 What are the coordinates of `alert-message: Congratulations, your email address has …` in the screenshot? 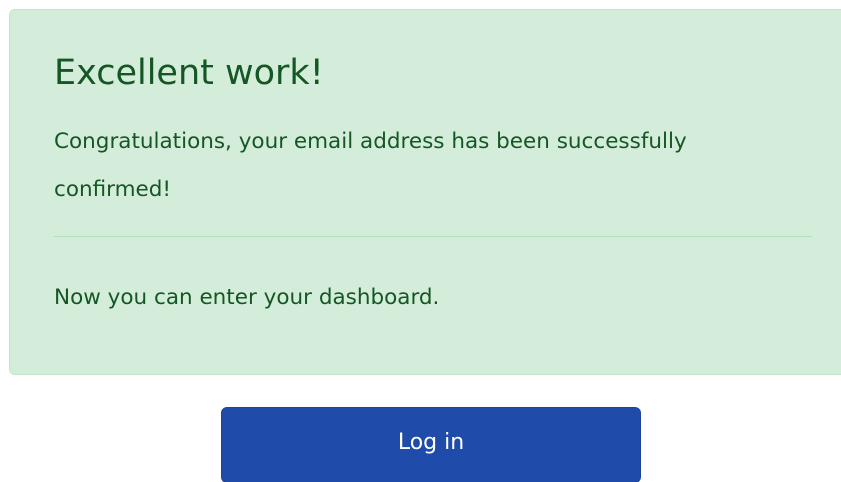 It's located at (370, 165).